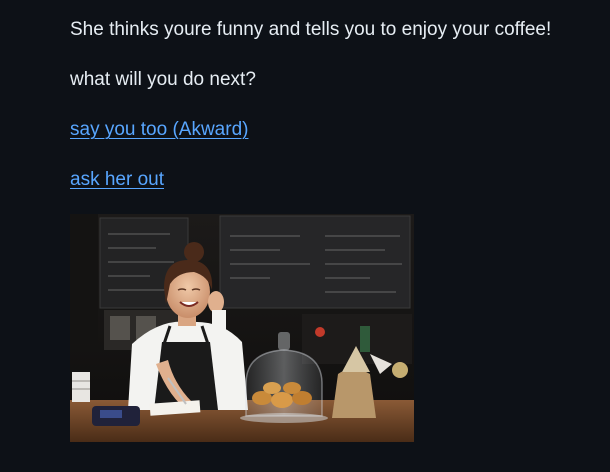 The width and height of the screenshot is (610, 472). Describe the element at coordinates (81, 387) in the screenshot. I see `cup-stack` at that location.